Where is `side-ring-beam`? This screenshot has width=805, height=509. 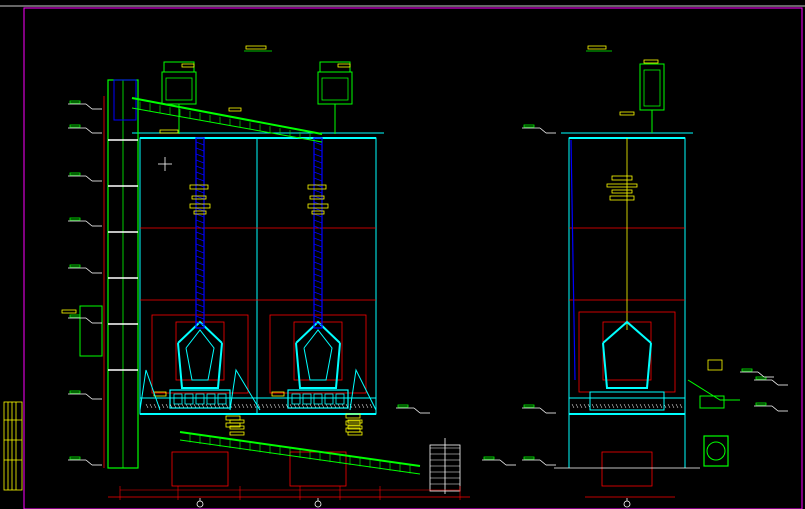 side-ring-beam is located at coordinates (627, 406).